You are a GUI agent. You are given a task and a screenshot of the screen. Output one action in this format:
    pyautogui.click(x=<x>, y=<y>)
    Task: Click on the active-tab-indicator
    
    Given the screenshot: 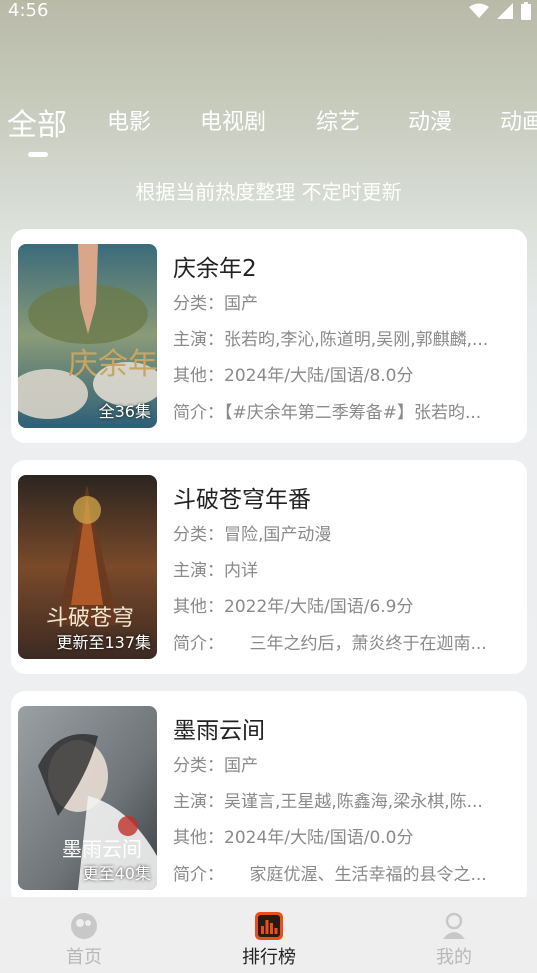 What is the action you would take?
    pyautogui.click(x=38, y=154)
    